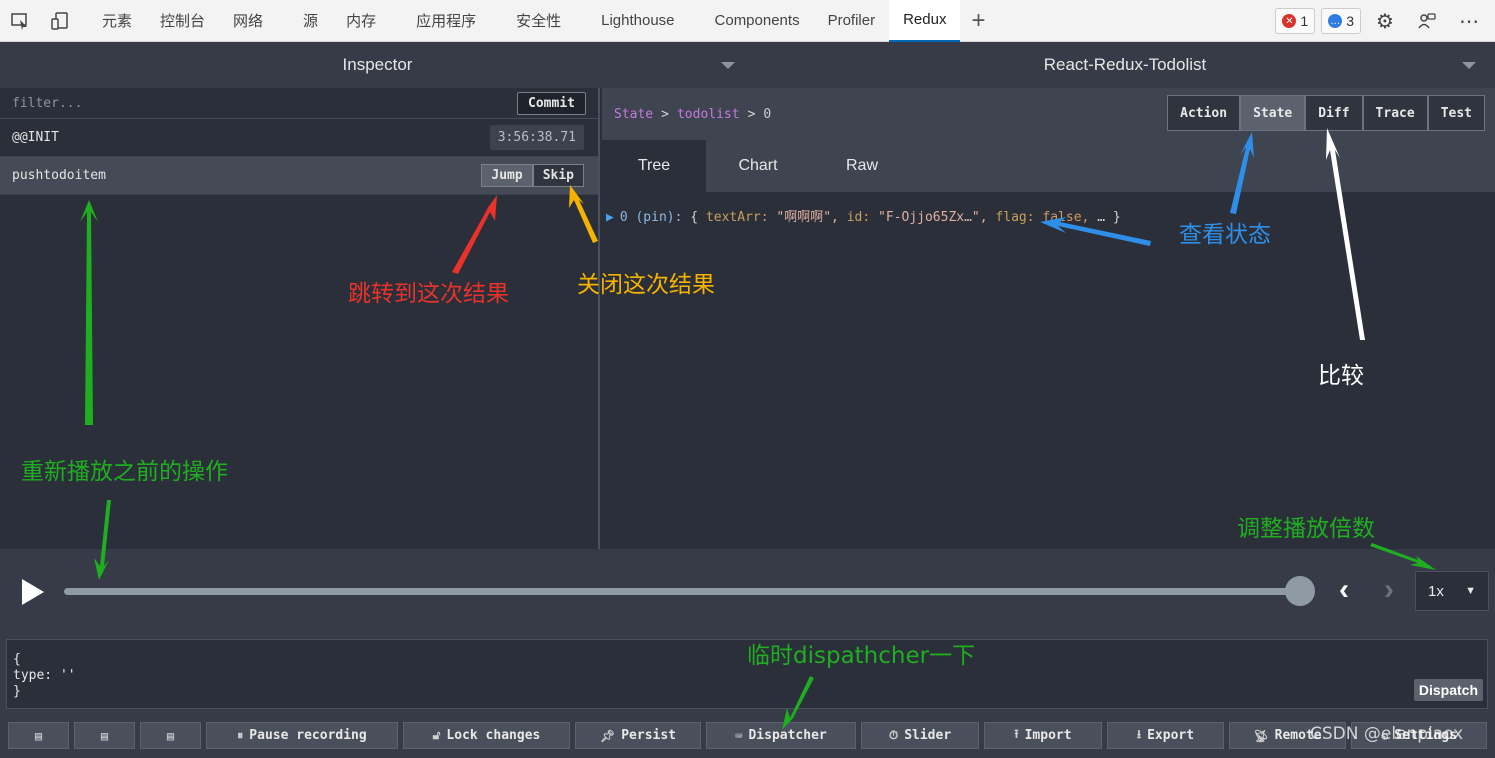 The width and height of the screenshot is (1495, 758). What do you see at coordinates (807, 217) in the screenshot?
I see `field-value: "啊啊啊",` at bounding box center [807, 217].